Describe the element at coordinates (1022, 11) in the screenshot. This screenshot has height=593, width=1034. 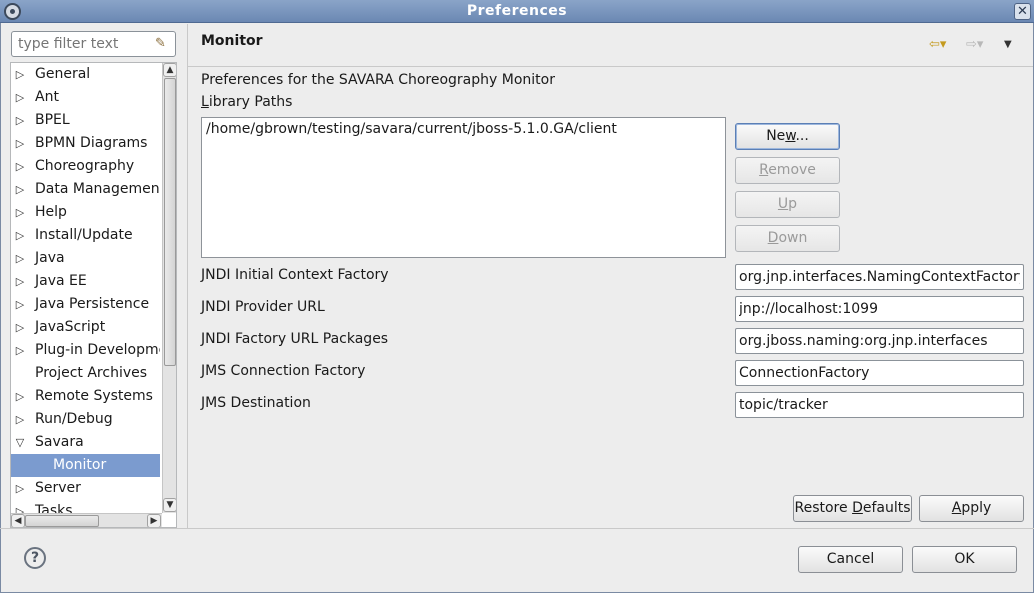
I see `close-icon: ✕` at that location.